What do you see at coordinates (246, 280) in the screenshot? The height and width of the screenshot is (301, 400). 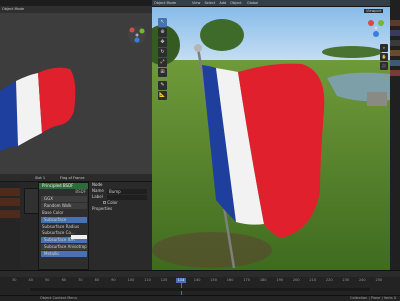 I see `frame-tick-label: 170` at bounding box center [246, 280].